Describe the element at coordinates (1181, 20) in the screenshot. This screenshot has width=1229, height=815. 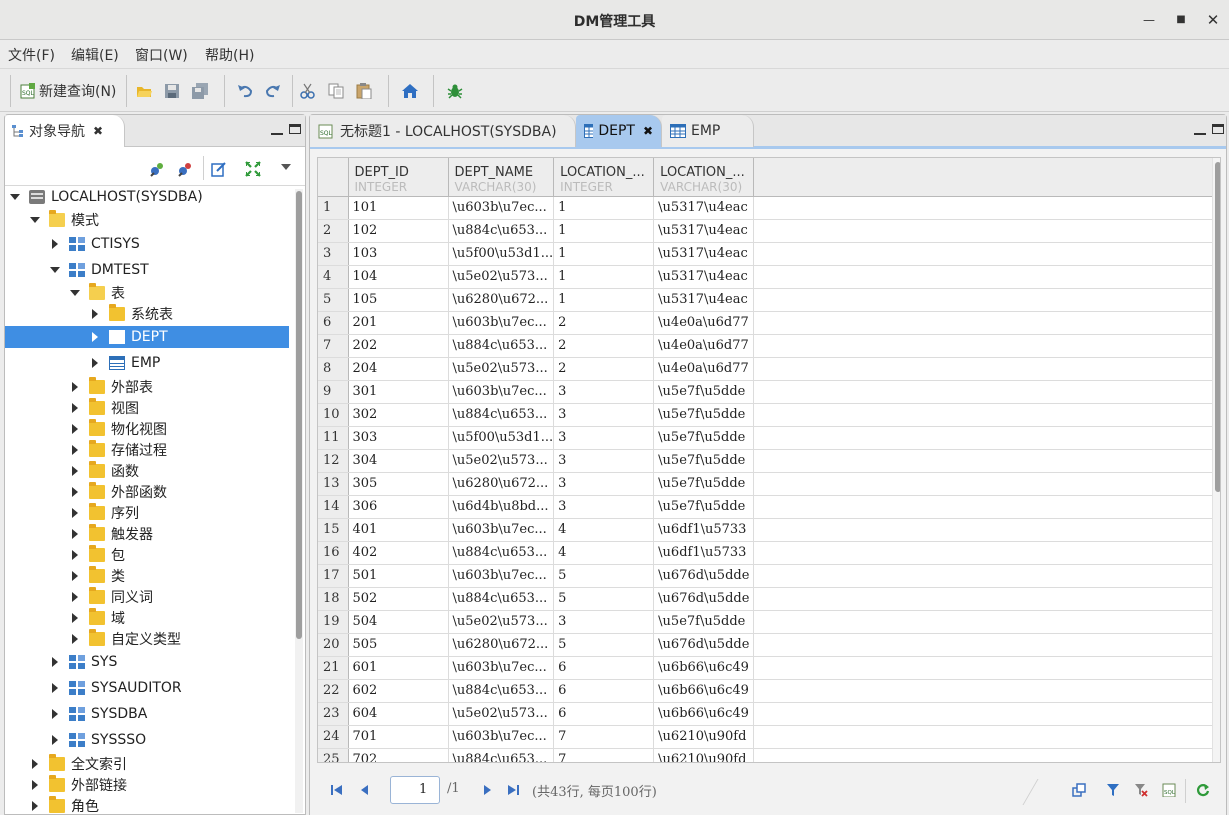
I see `maximize-icon: ■` at that location.